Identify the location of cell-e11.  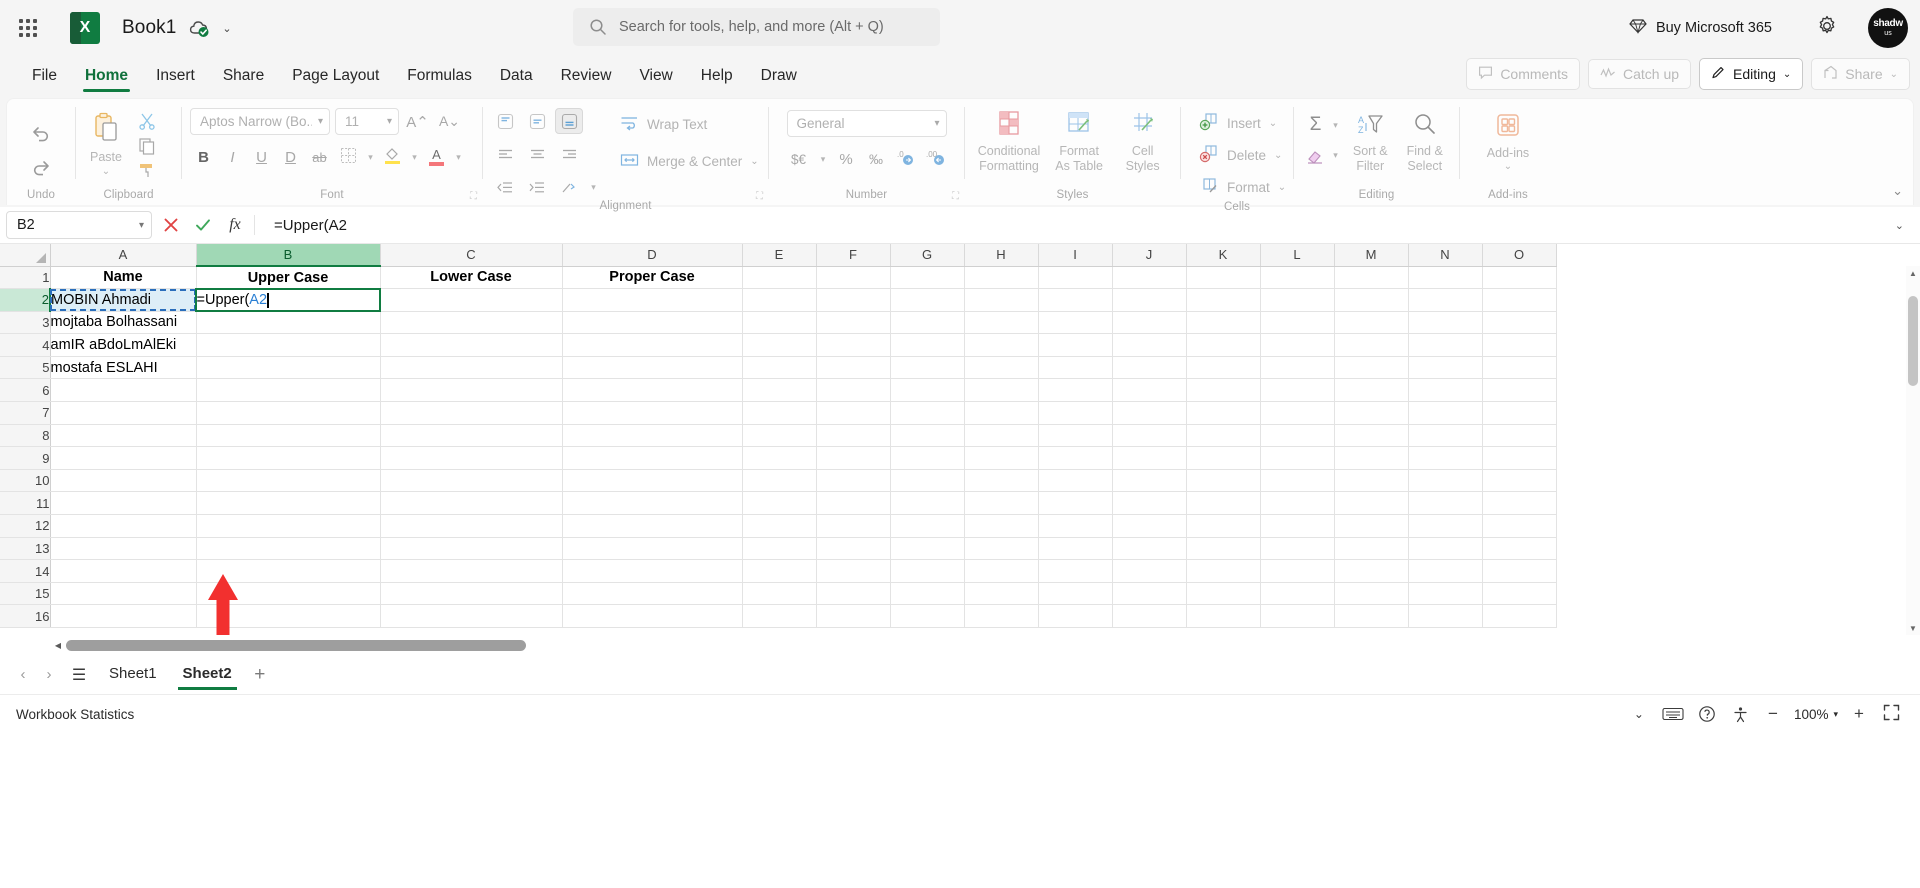
(779, 503).